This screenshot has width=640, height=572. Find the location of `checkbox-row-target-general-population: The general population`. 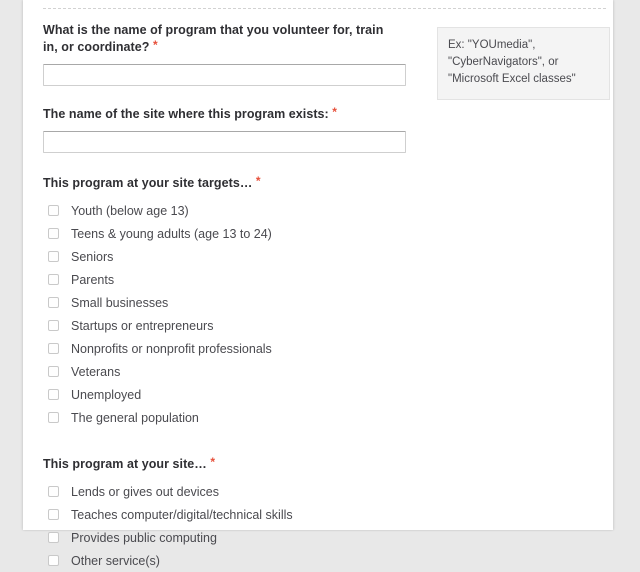

checkbox-row-target-general-population: The general population is located at coordinates (325, 417).